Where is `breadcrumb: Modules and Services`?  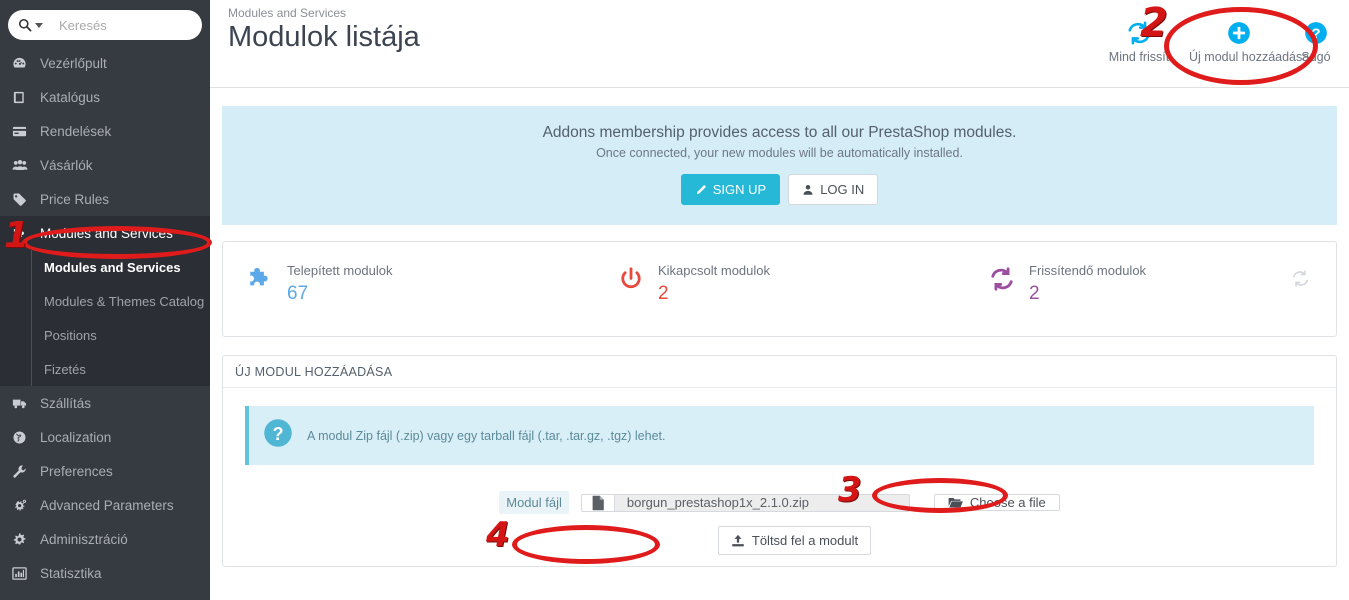 breadcrumb: Modules and Services is located at coordinates (287, 13).